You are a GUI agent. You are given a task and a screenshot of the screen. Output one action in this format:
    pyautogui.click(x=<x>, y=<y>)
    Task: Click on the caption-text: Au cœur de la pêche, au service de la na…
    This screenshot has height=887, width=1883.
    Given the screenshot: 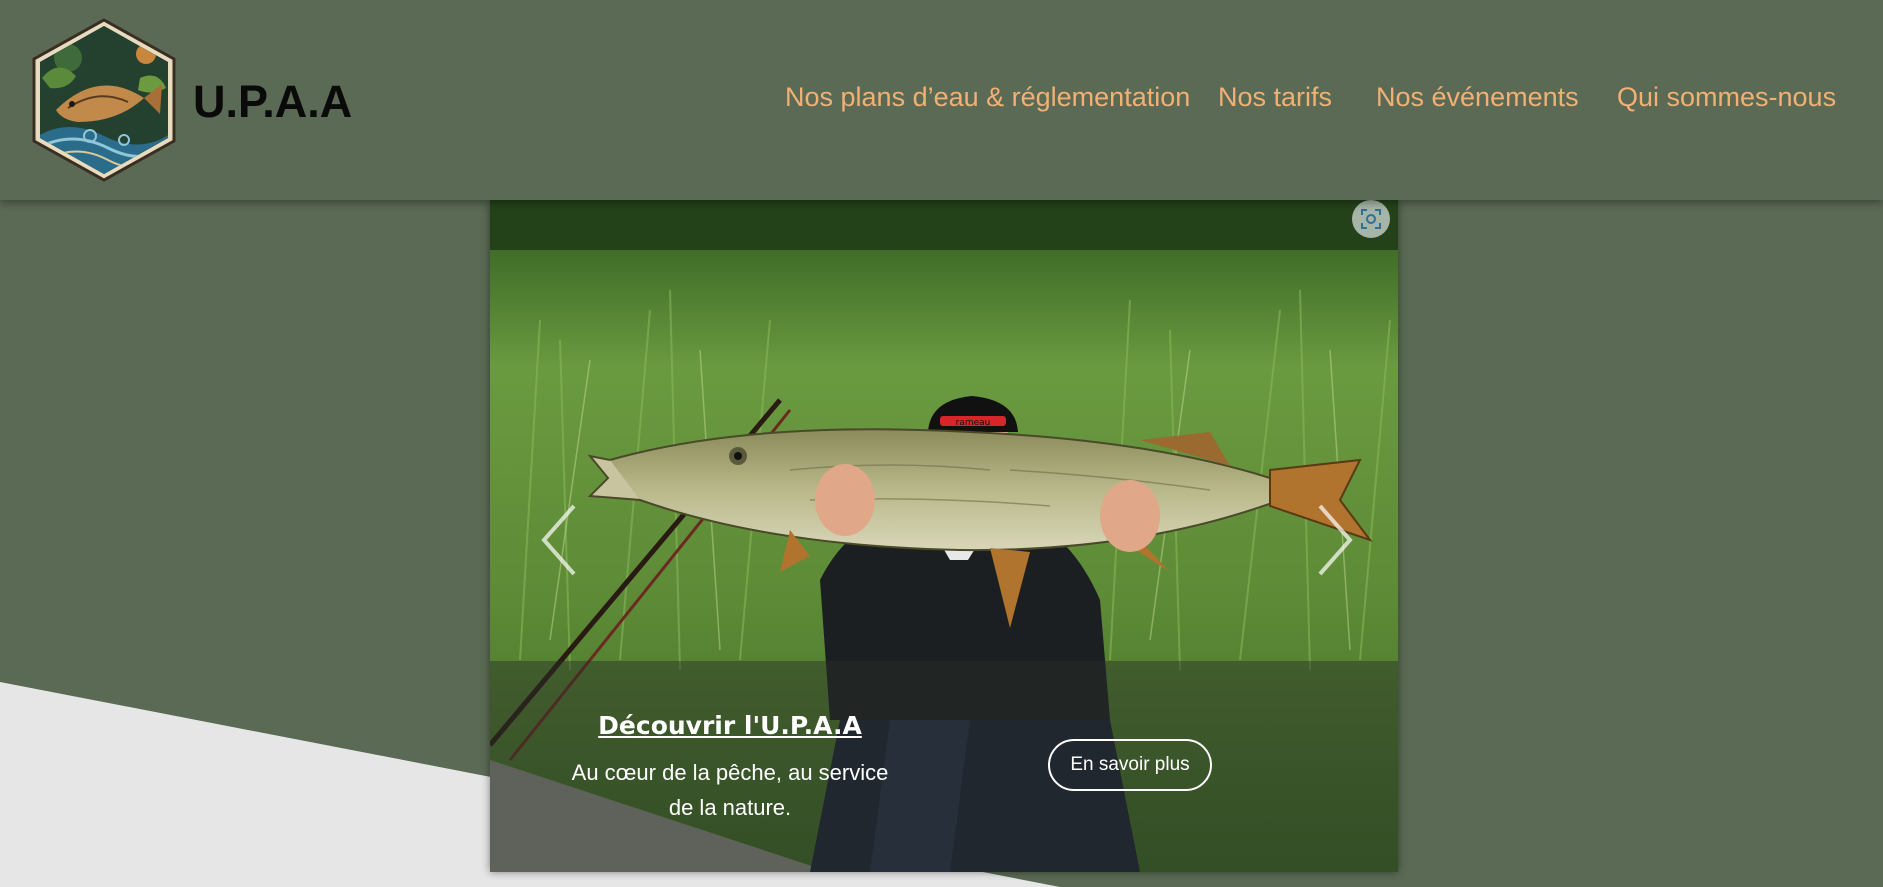 What is the action you would take?
    pyautogui.click(x=730, y=790)
    